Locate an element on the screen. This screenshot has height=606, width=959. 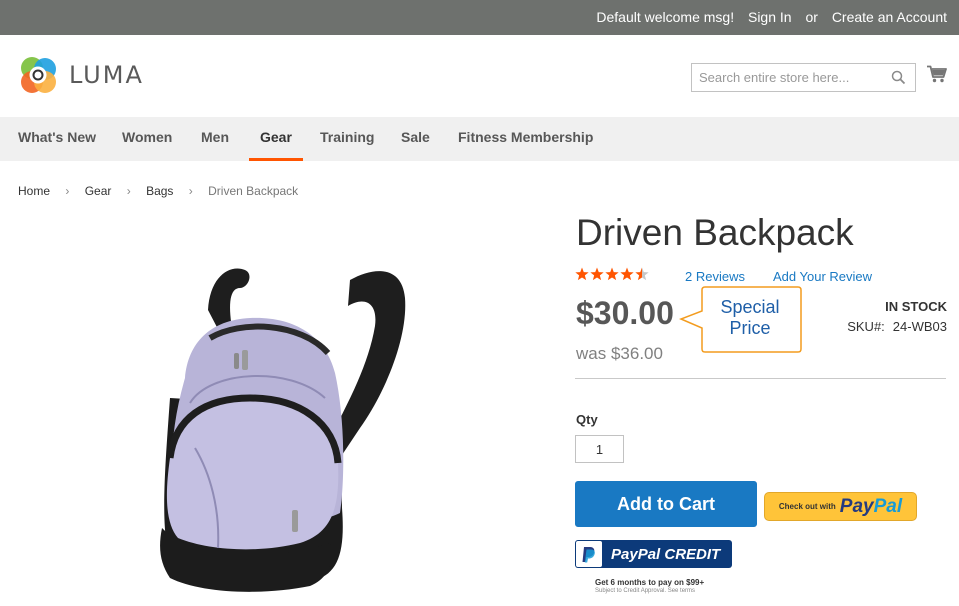
paypal-checkout-button: Check out with Pay Pal is located at coordinates (840, 506).